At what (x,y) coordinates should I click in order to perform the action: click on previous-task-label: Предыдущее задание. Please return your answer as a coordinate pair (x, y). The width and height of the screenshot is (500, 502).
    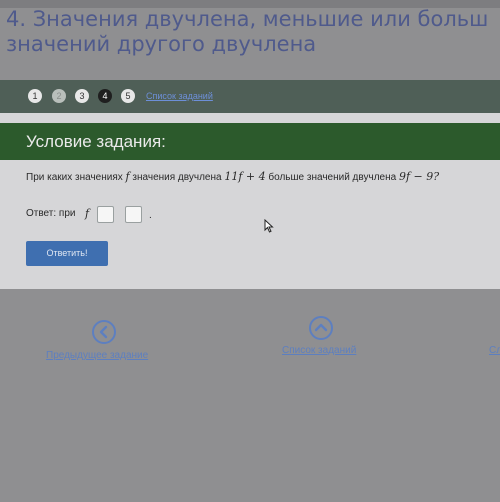
    Looking at the image, I should click on (97, 355).